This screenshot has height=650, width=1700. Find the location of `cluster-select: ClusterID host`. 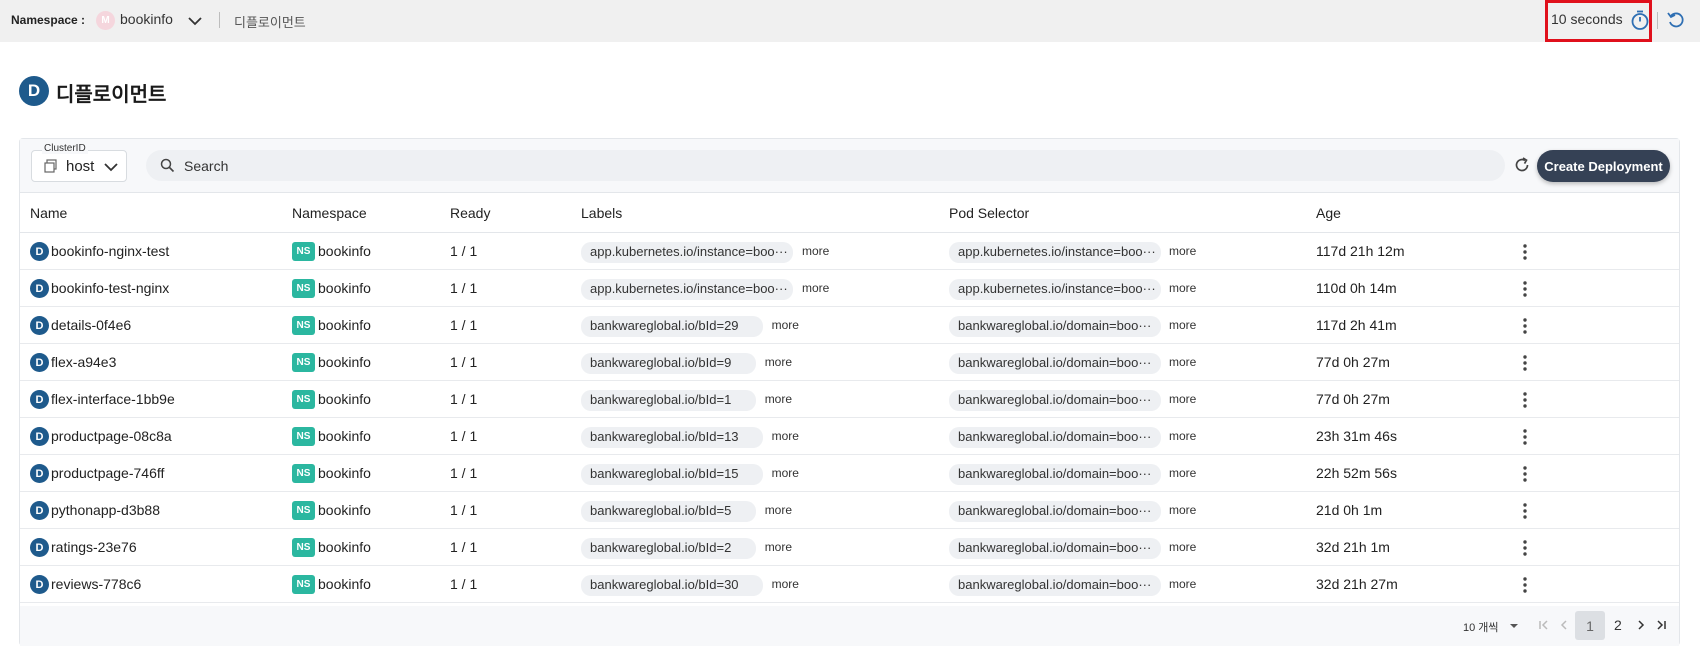

cluster-select: ClusterID host is located at coordinates (79, 162).